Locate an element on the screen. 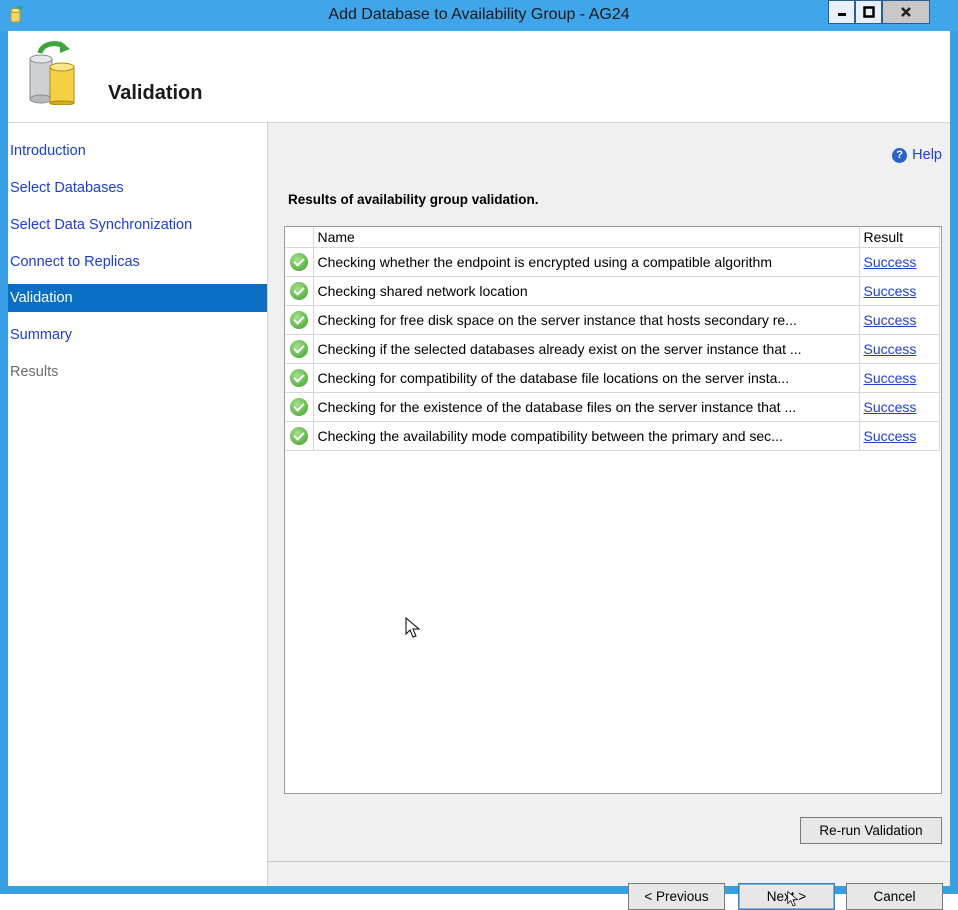 The image size is (958, 910). rerun-validation-button: Re-run Validation is located at coordinates (871, 830).